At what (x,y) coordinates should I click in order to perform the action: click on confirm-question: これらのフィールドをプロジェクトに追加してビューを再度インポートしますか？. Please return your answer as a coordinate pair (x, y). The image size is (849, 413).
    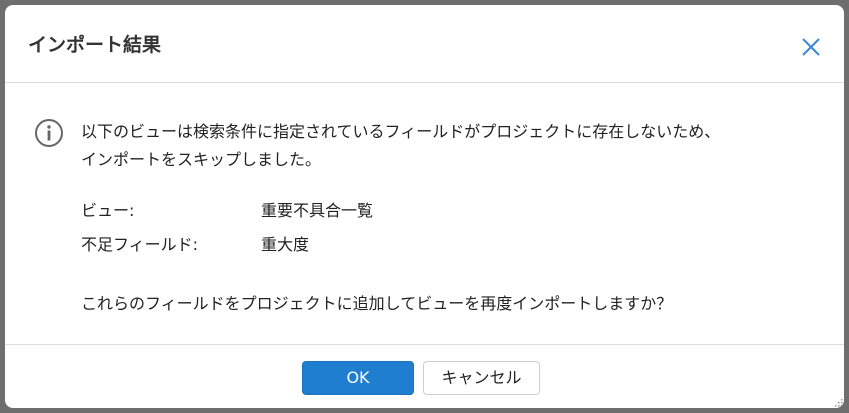
    Looking at the image, I should click on (377, 303).